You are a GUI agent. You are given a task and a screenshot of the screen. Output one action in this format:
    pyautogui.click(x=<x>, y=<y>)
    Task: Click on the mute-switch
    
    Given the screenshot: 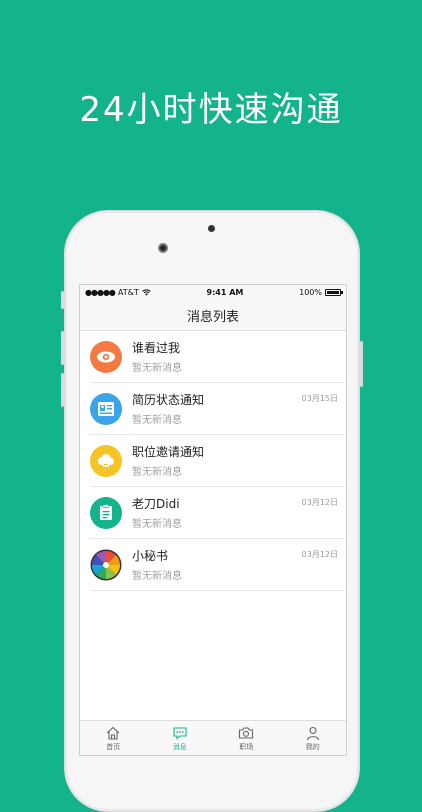 What is the action you would take?
    pyautogui.click(x=62, y=300)
    